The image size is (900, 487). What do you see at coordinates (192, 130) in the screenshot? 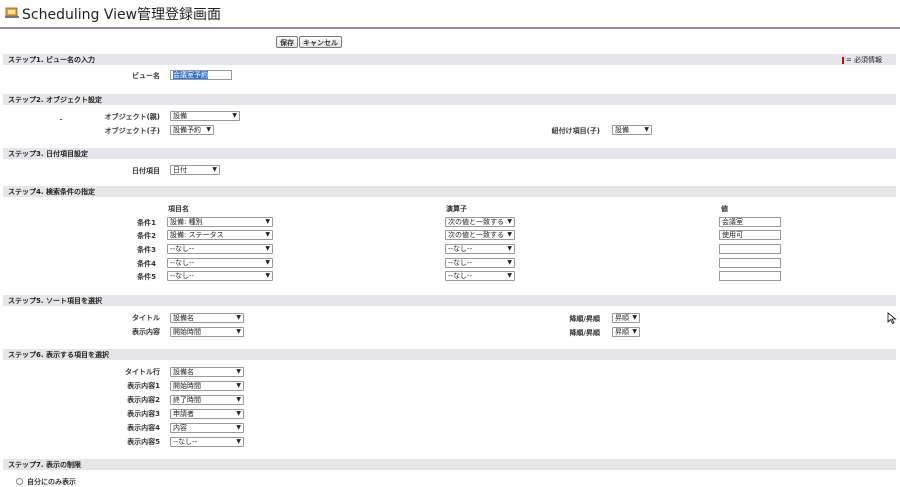
I see `child-object-select: 設備予約 ▼` at bounding box center [192, 130].